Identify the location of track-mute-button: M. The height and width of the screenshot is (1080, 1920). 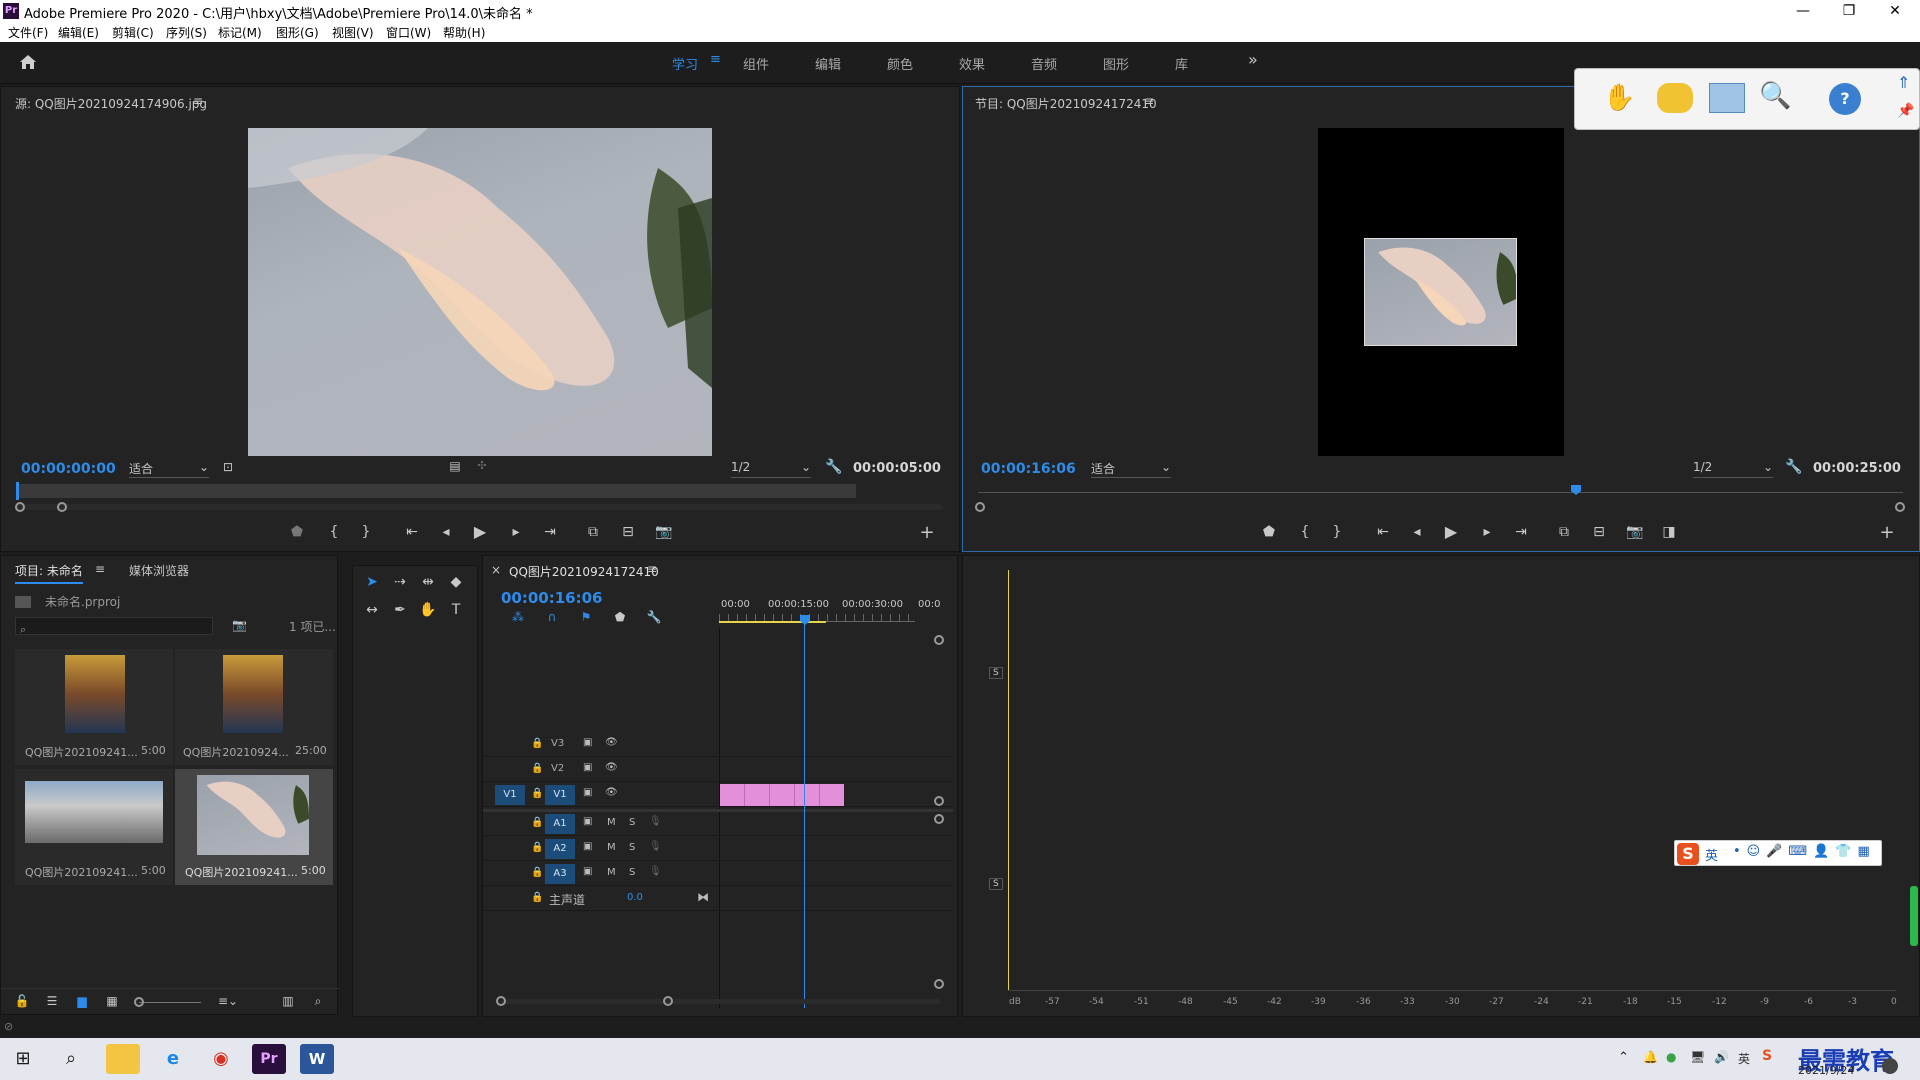
(611, 822).